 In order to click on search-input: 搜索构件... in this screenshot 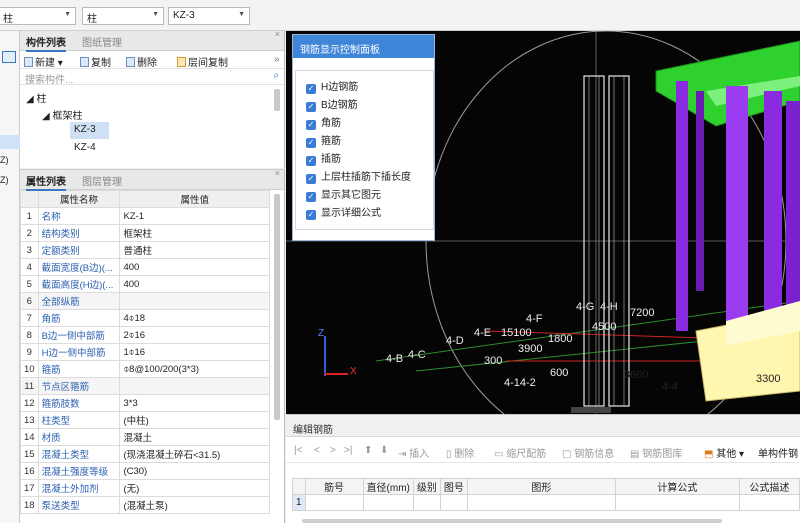, I will do `click(49, 80)`.